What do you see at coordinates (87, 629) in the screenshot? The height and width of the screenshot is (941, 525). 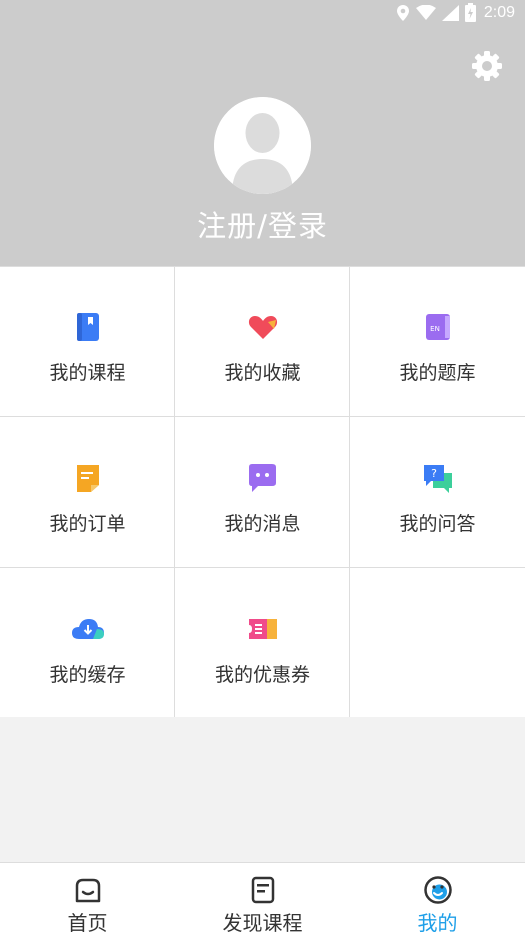 I see `download-cloud-icon` at bounding box center [87, 629].